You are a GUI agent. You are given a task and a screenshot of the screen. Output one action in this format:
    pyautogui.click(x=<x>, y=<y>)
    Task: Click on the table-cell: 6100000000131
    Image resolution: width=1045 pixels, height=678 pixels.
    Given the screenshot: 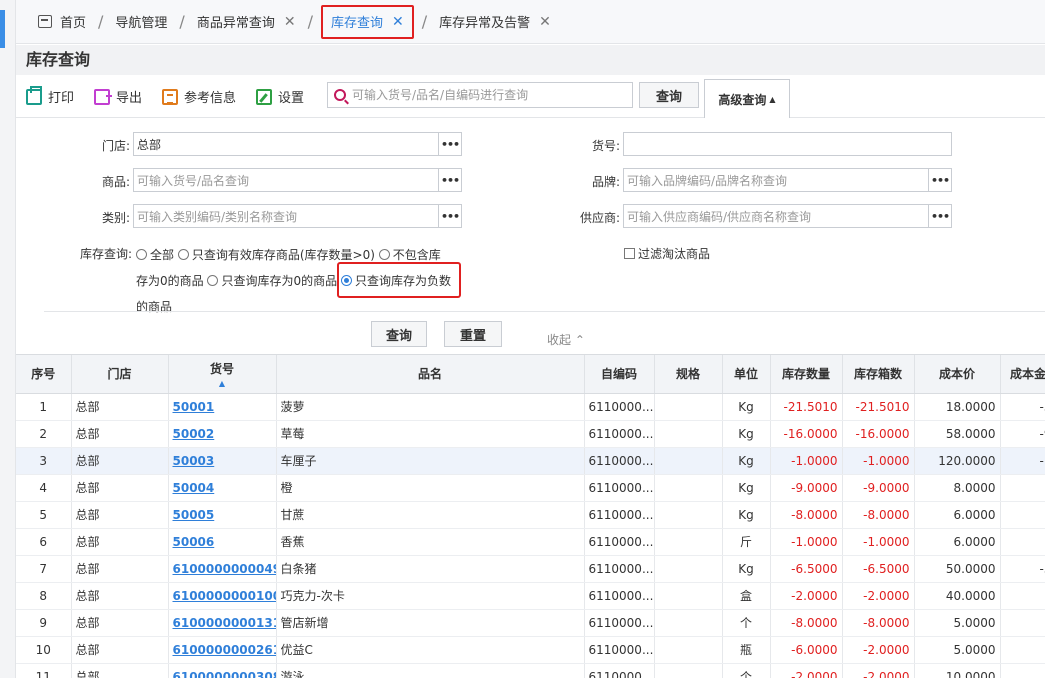 What is the action you would take?
    pyautogui.click(x=222, y=623)
    